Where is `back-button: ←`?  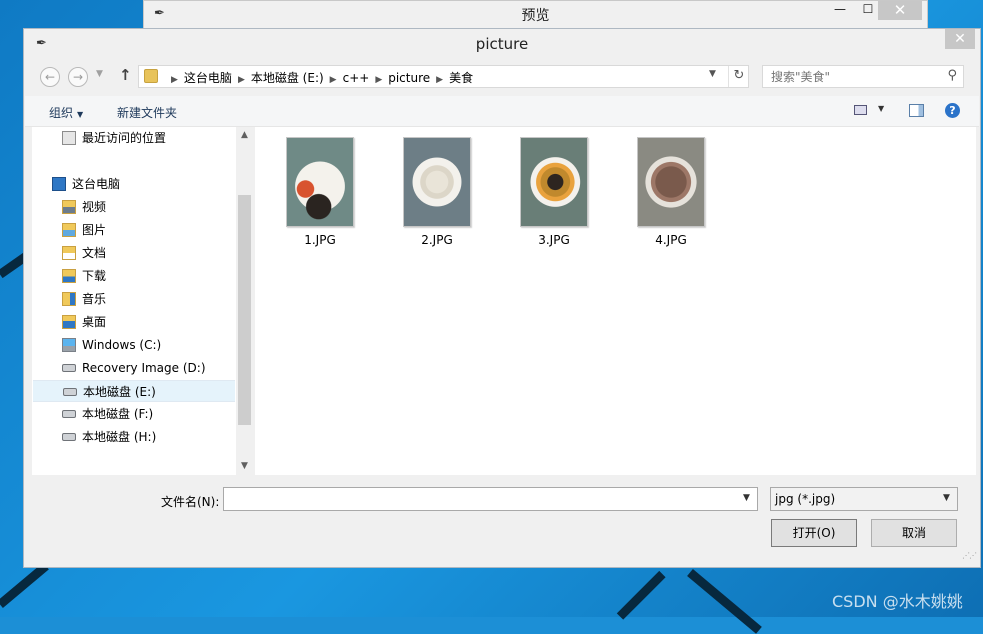 back-button: ← is located at coordinates (50, 77).